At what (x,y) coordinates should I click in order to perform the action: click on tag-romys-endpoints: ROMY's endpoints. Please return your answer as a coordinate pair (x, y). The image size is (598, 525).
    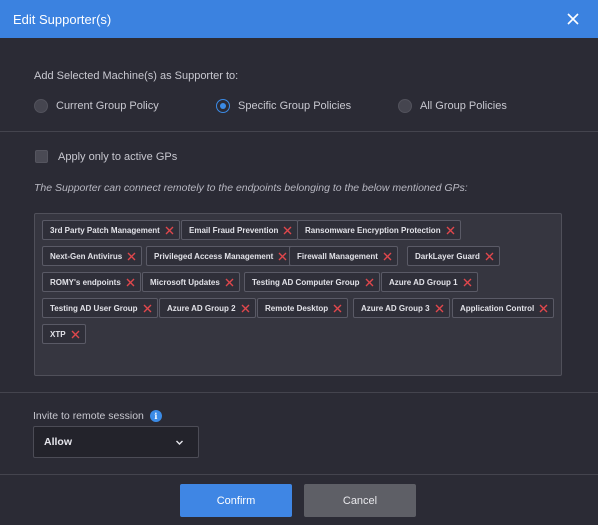
    Looking at the image, I should click on (91, 282).